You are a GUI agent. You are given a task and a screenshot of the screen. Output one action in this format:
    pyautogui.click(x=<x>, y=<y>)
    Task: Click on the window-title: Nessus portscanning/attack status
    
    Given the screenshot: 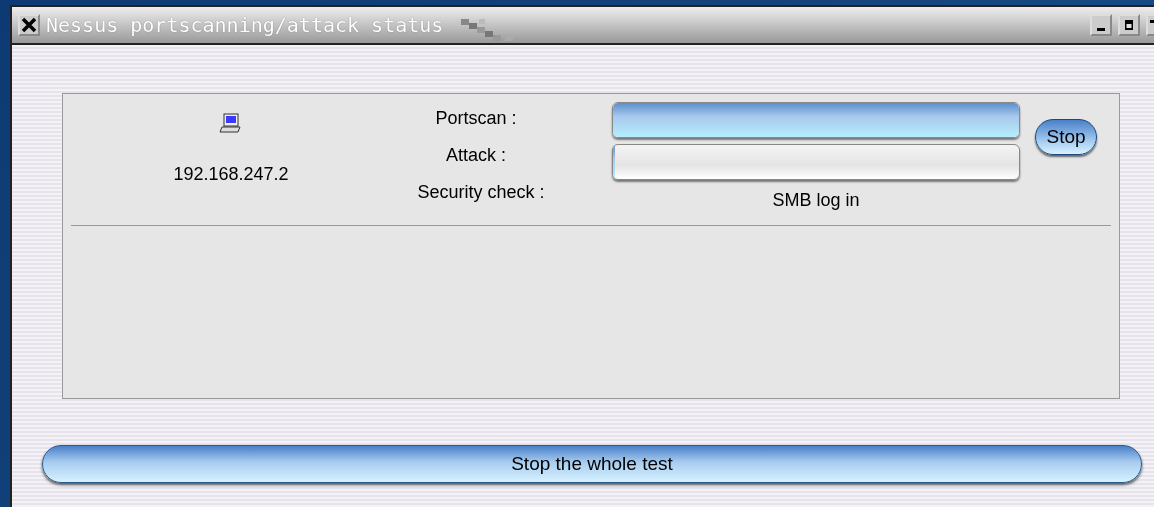 What is the action you would take?
    pyautogui.click(x=245, y=25)
    